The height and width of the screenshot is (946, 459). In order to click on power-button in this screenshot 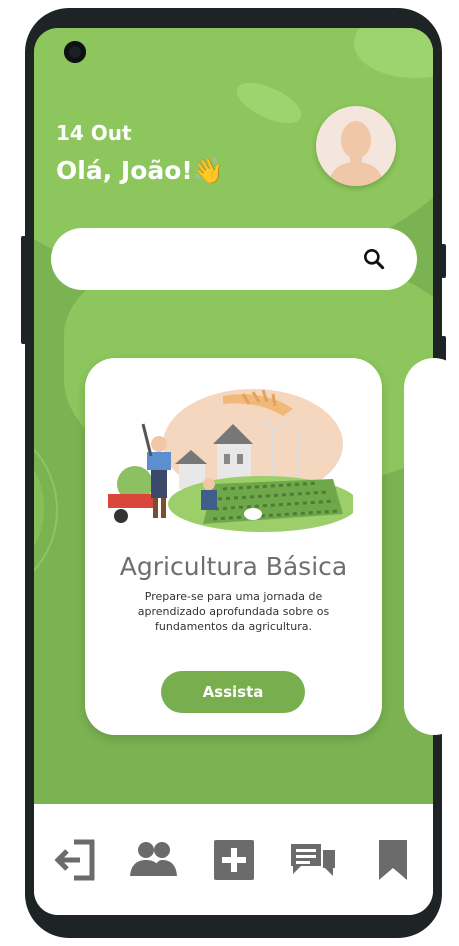, I will do `click(443, 261)`.